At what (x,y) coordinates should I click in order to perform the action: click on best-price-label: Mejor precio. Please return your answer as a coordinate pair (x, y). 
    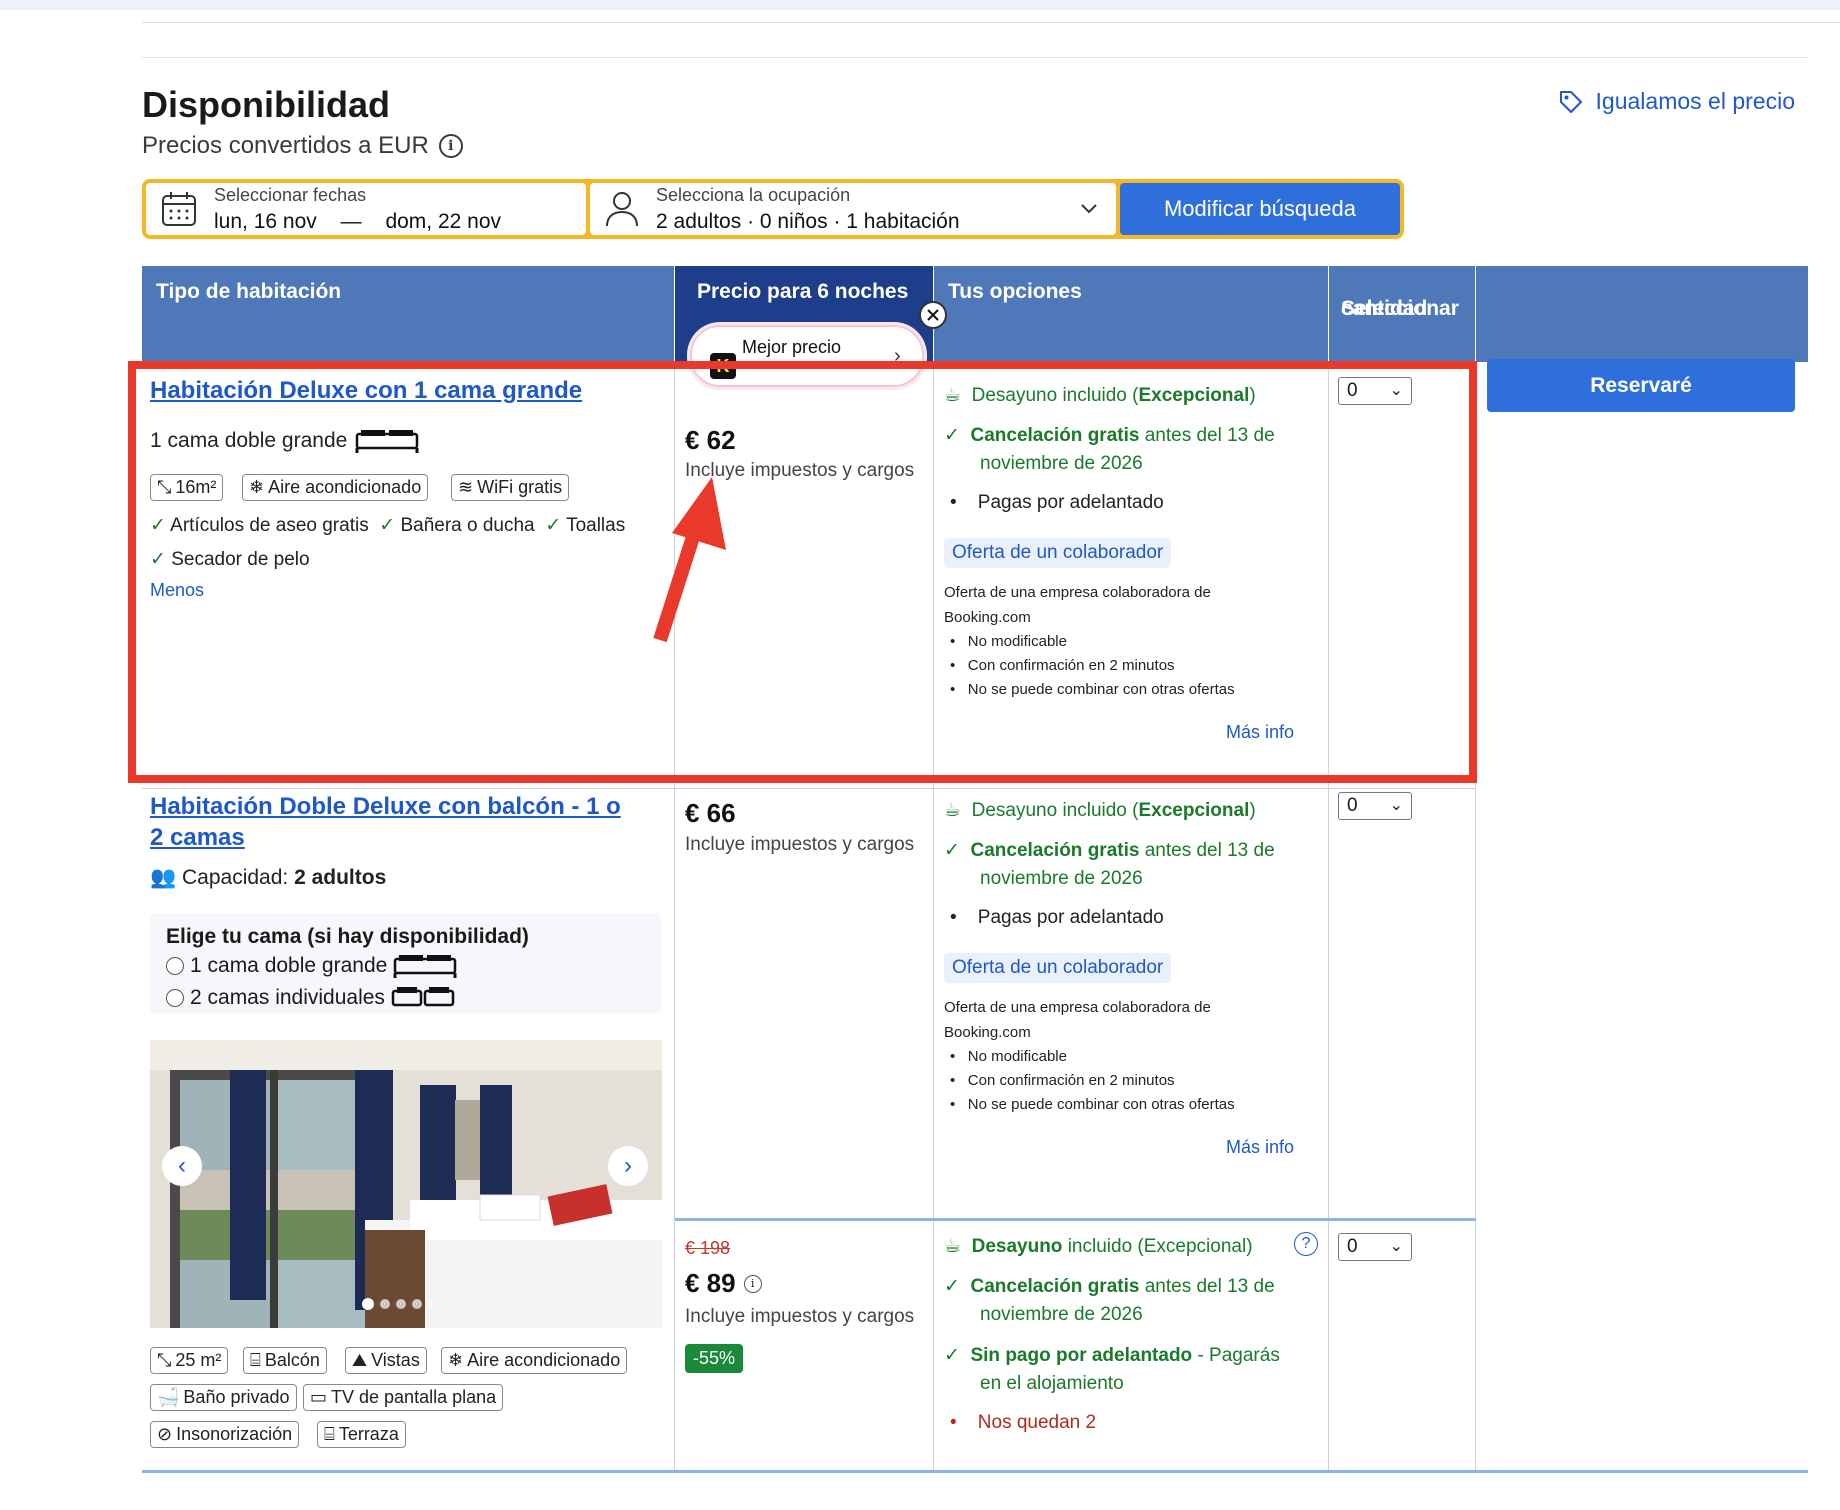
    Looking at the image, I should click on (792, 347).